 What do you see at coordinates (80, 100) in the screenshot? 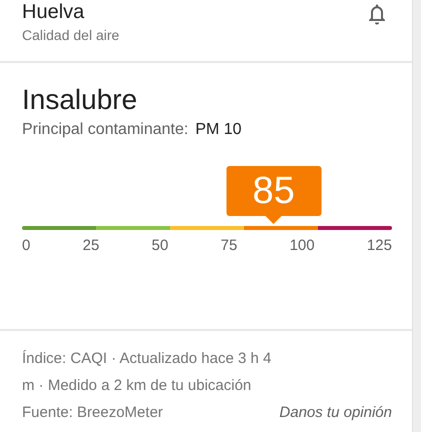
I see `air-quality-category: Insalubre` at bounding box center [80, 100].